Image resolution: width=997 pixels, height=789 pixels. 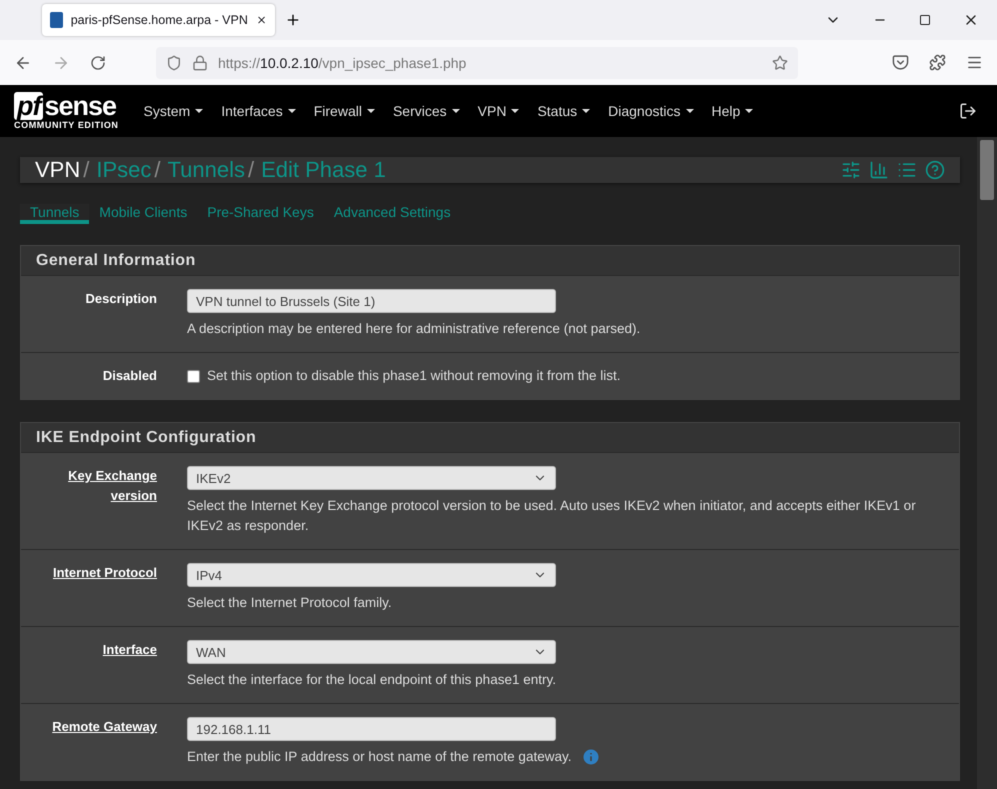 I want to click on tab: Advanced Settings, so click(x=392, y=214).